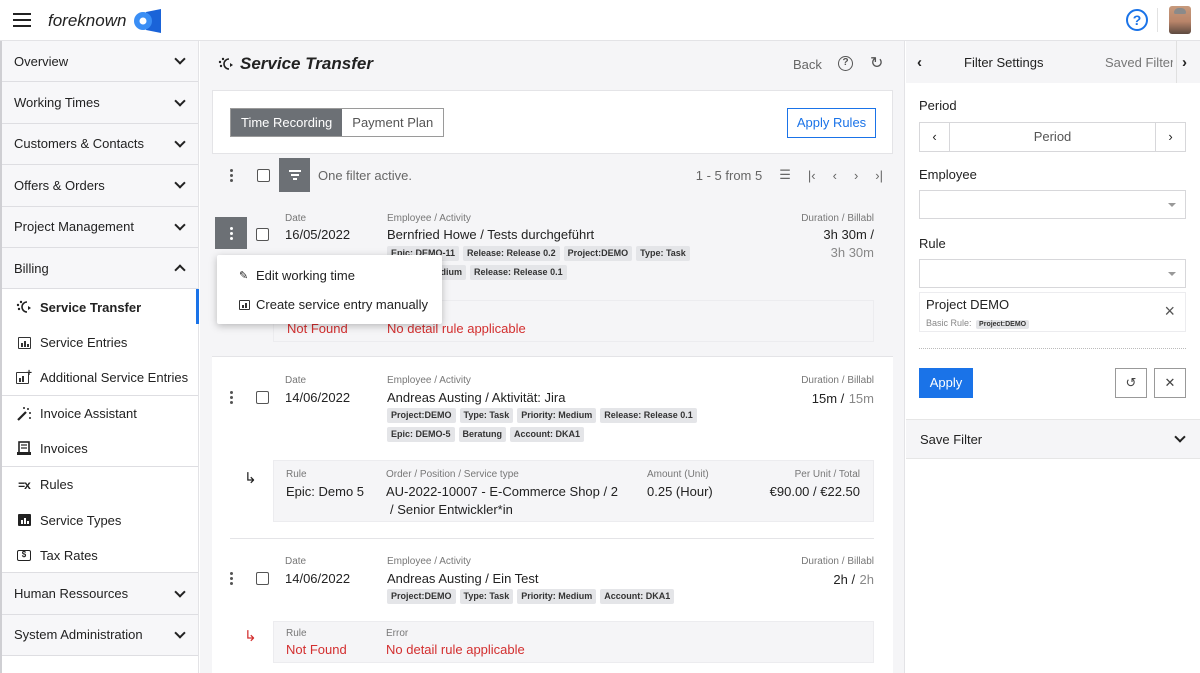 This screenshot has height=673, width=1200. I want to click on sidebar-section-working-times: Working Times, so click(100, 103).